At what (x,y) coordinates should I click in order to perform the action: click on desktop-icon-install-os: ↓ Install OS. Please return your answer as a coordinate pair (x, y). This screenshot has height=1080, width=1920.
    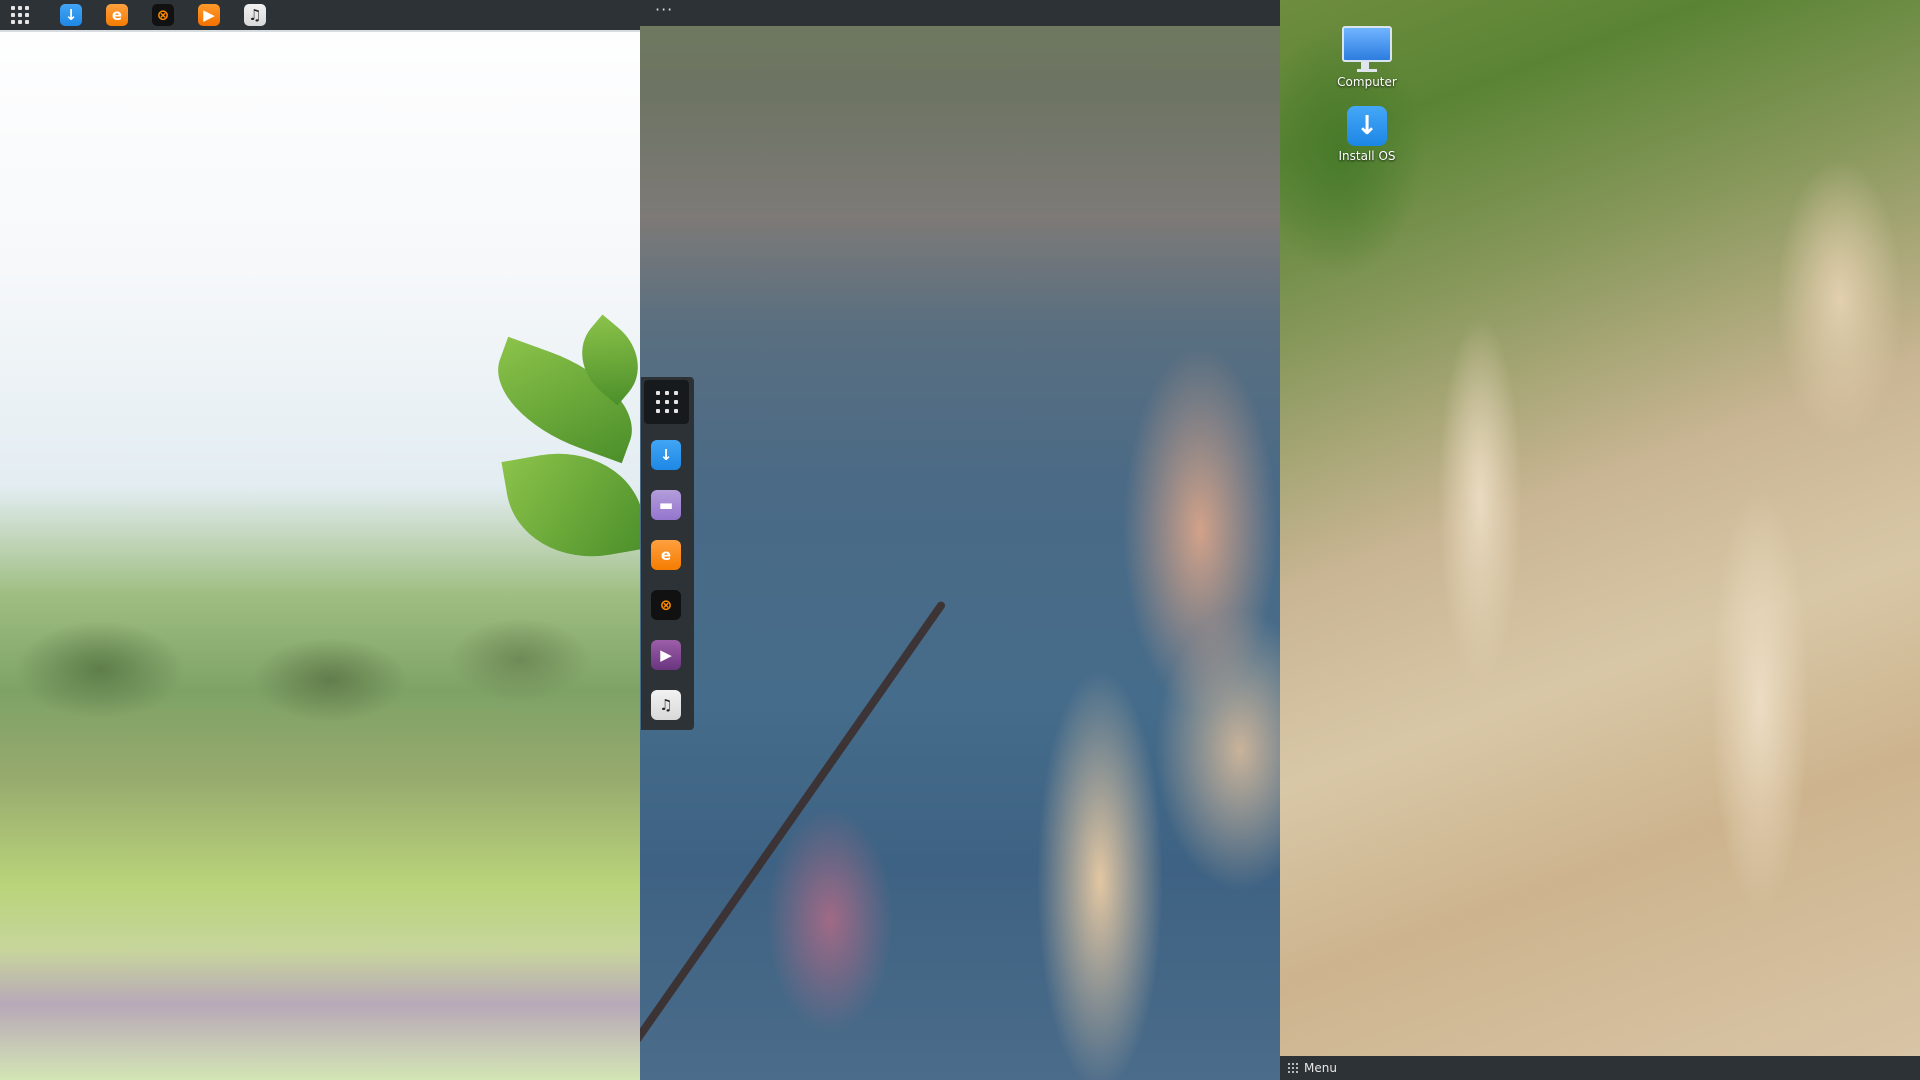
    Looking at the image, I should click on (1367, 134).